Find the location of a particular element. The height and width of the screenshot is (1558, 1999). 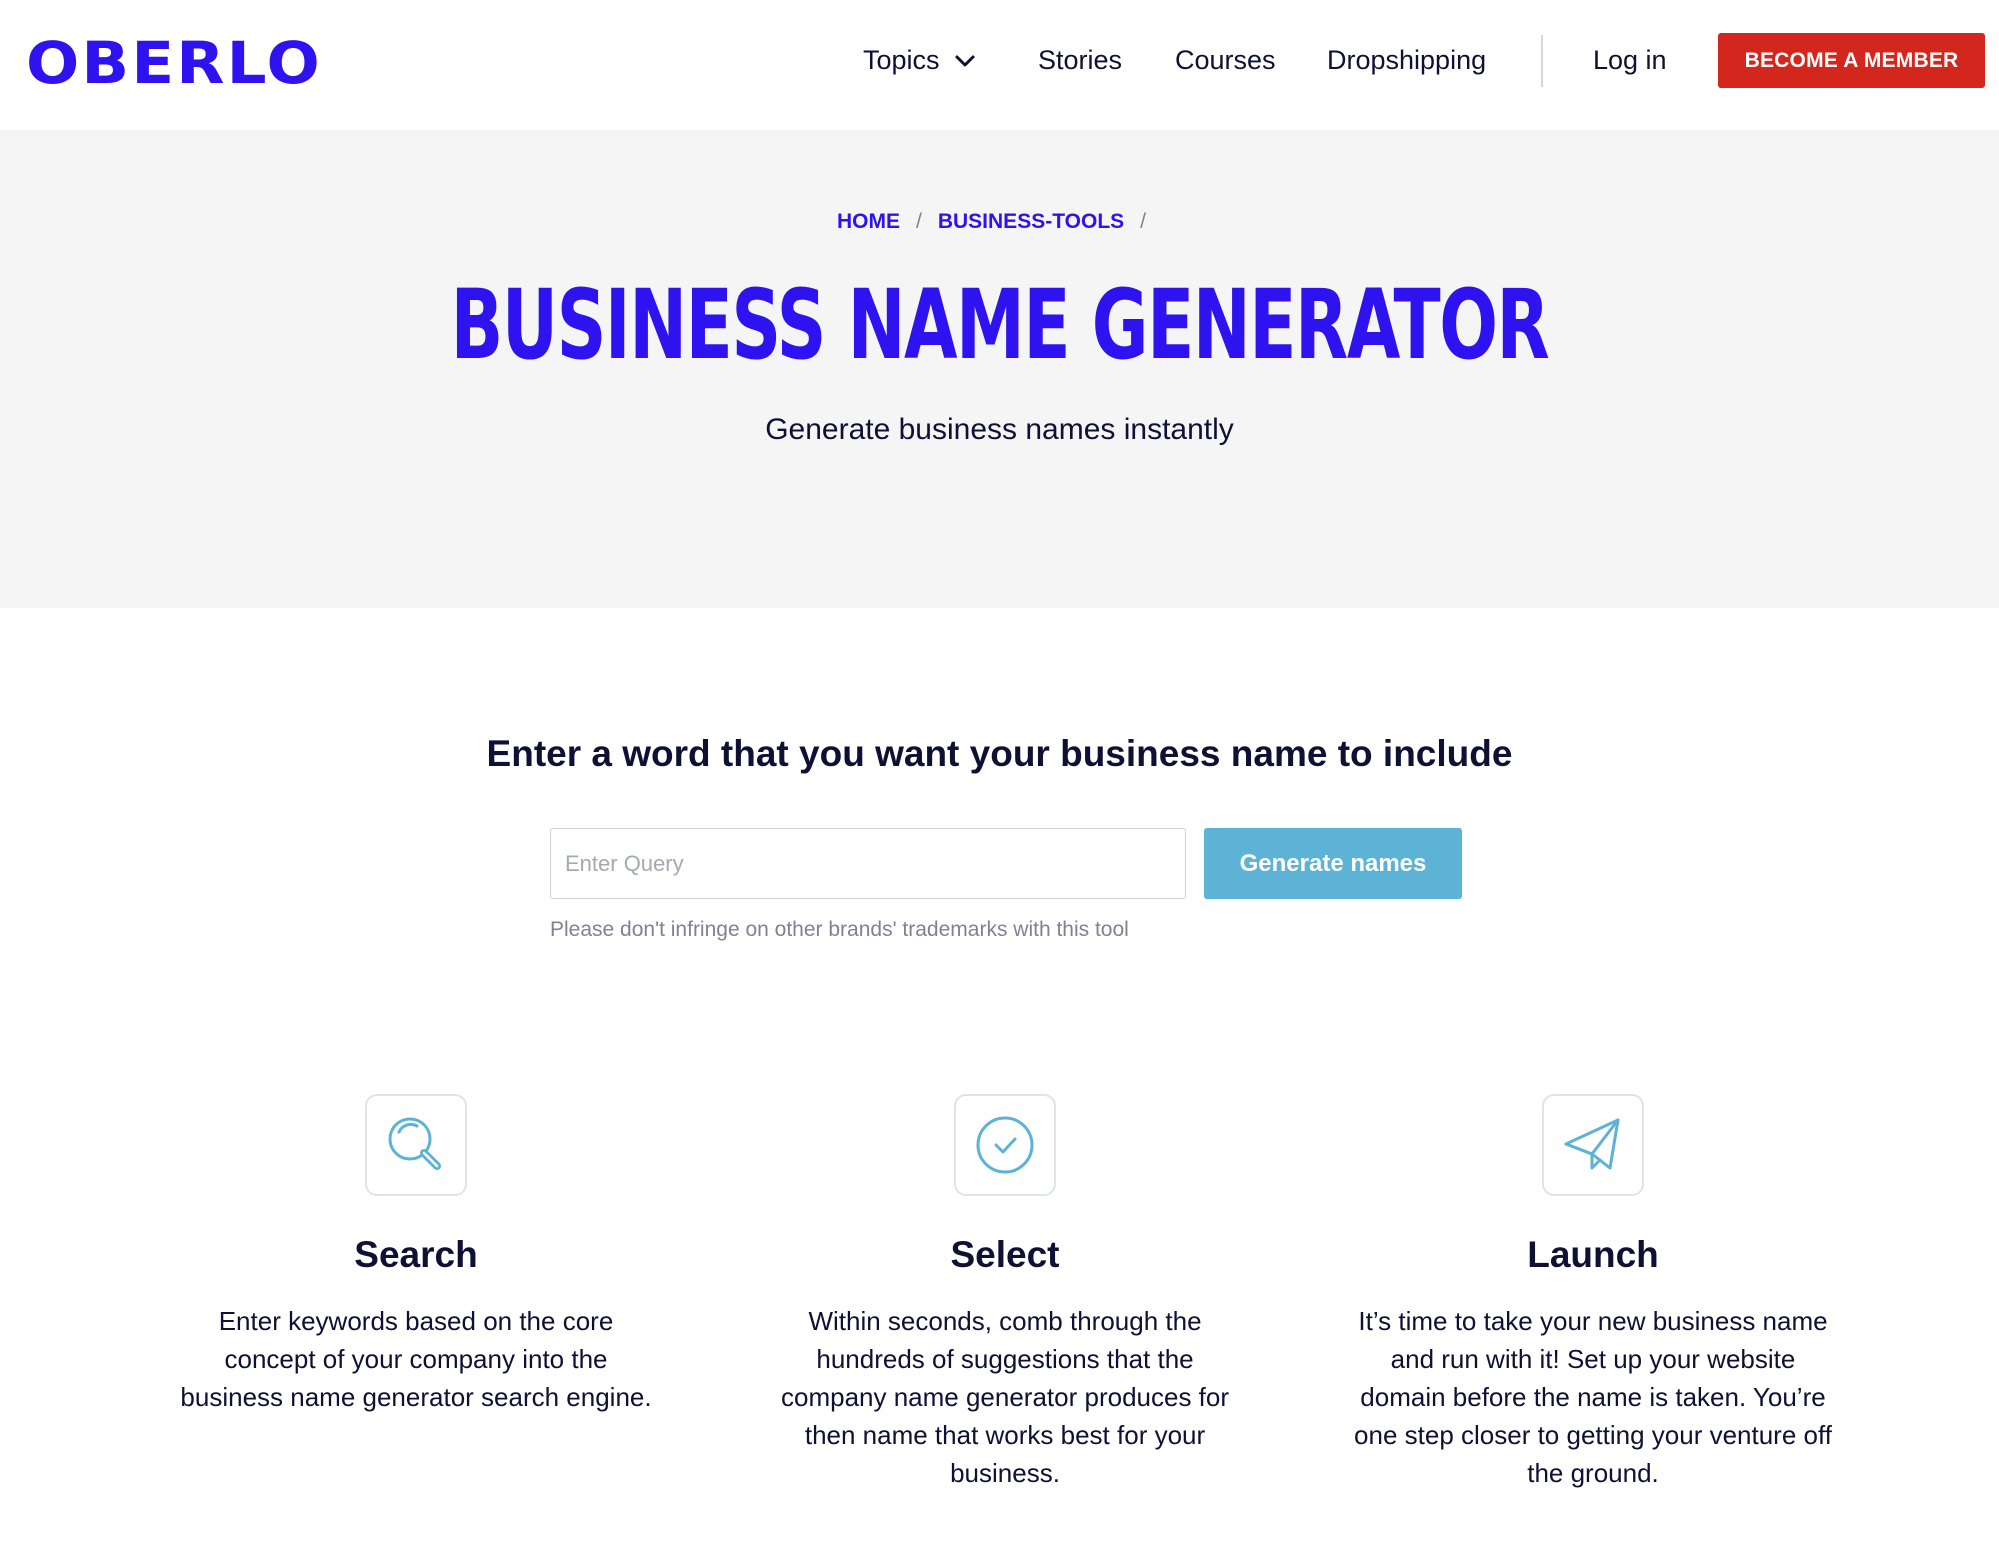

breadcrumb-home: HOME is located at coordinates (868, 222).